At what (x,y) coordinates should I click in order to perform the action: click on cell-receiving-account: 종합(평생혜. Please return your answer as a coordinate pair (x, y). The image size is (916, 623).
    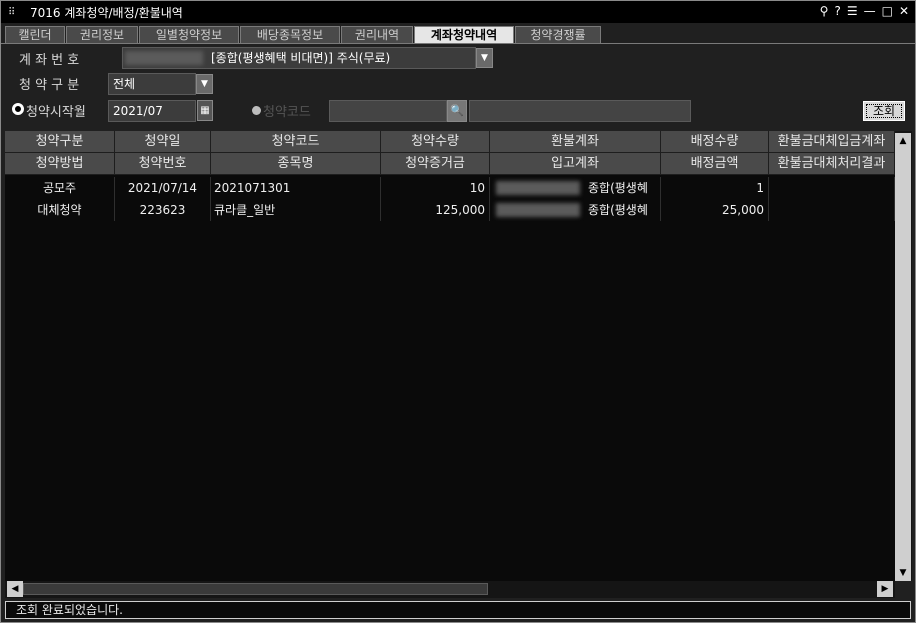
    Looking at the image, I should click on (575, 210).